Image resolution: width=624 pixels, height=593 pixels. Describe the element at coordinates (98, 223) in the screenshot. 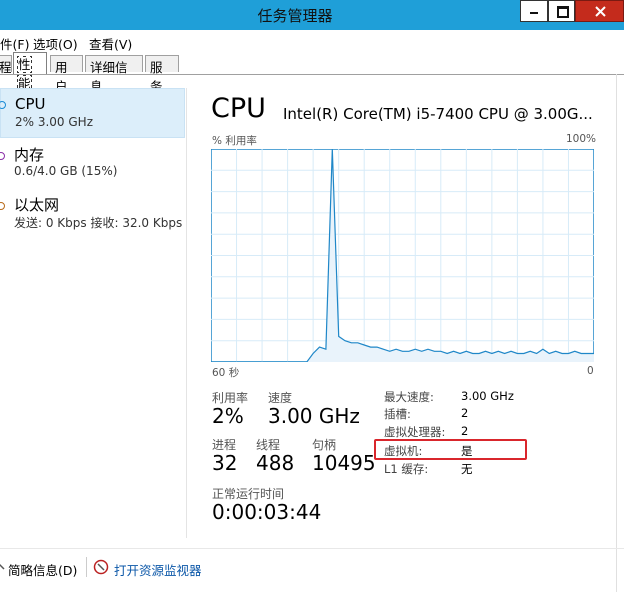

I see `resource-sub: 发送: 0 Kbps 接收: 32.0 Kbps` at that location.